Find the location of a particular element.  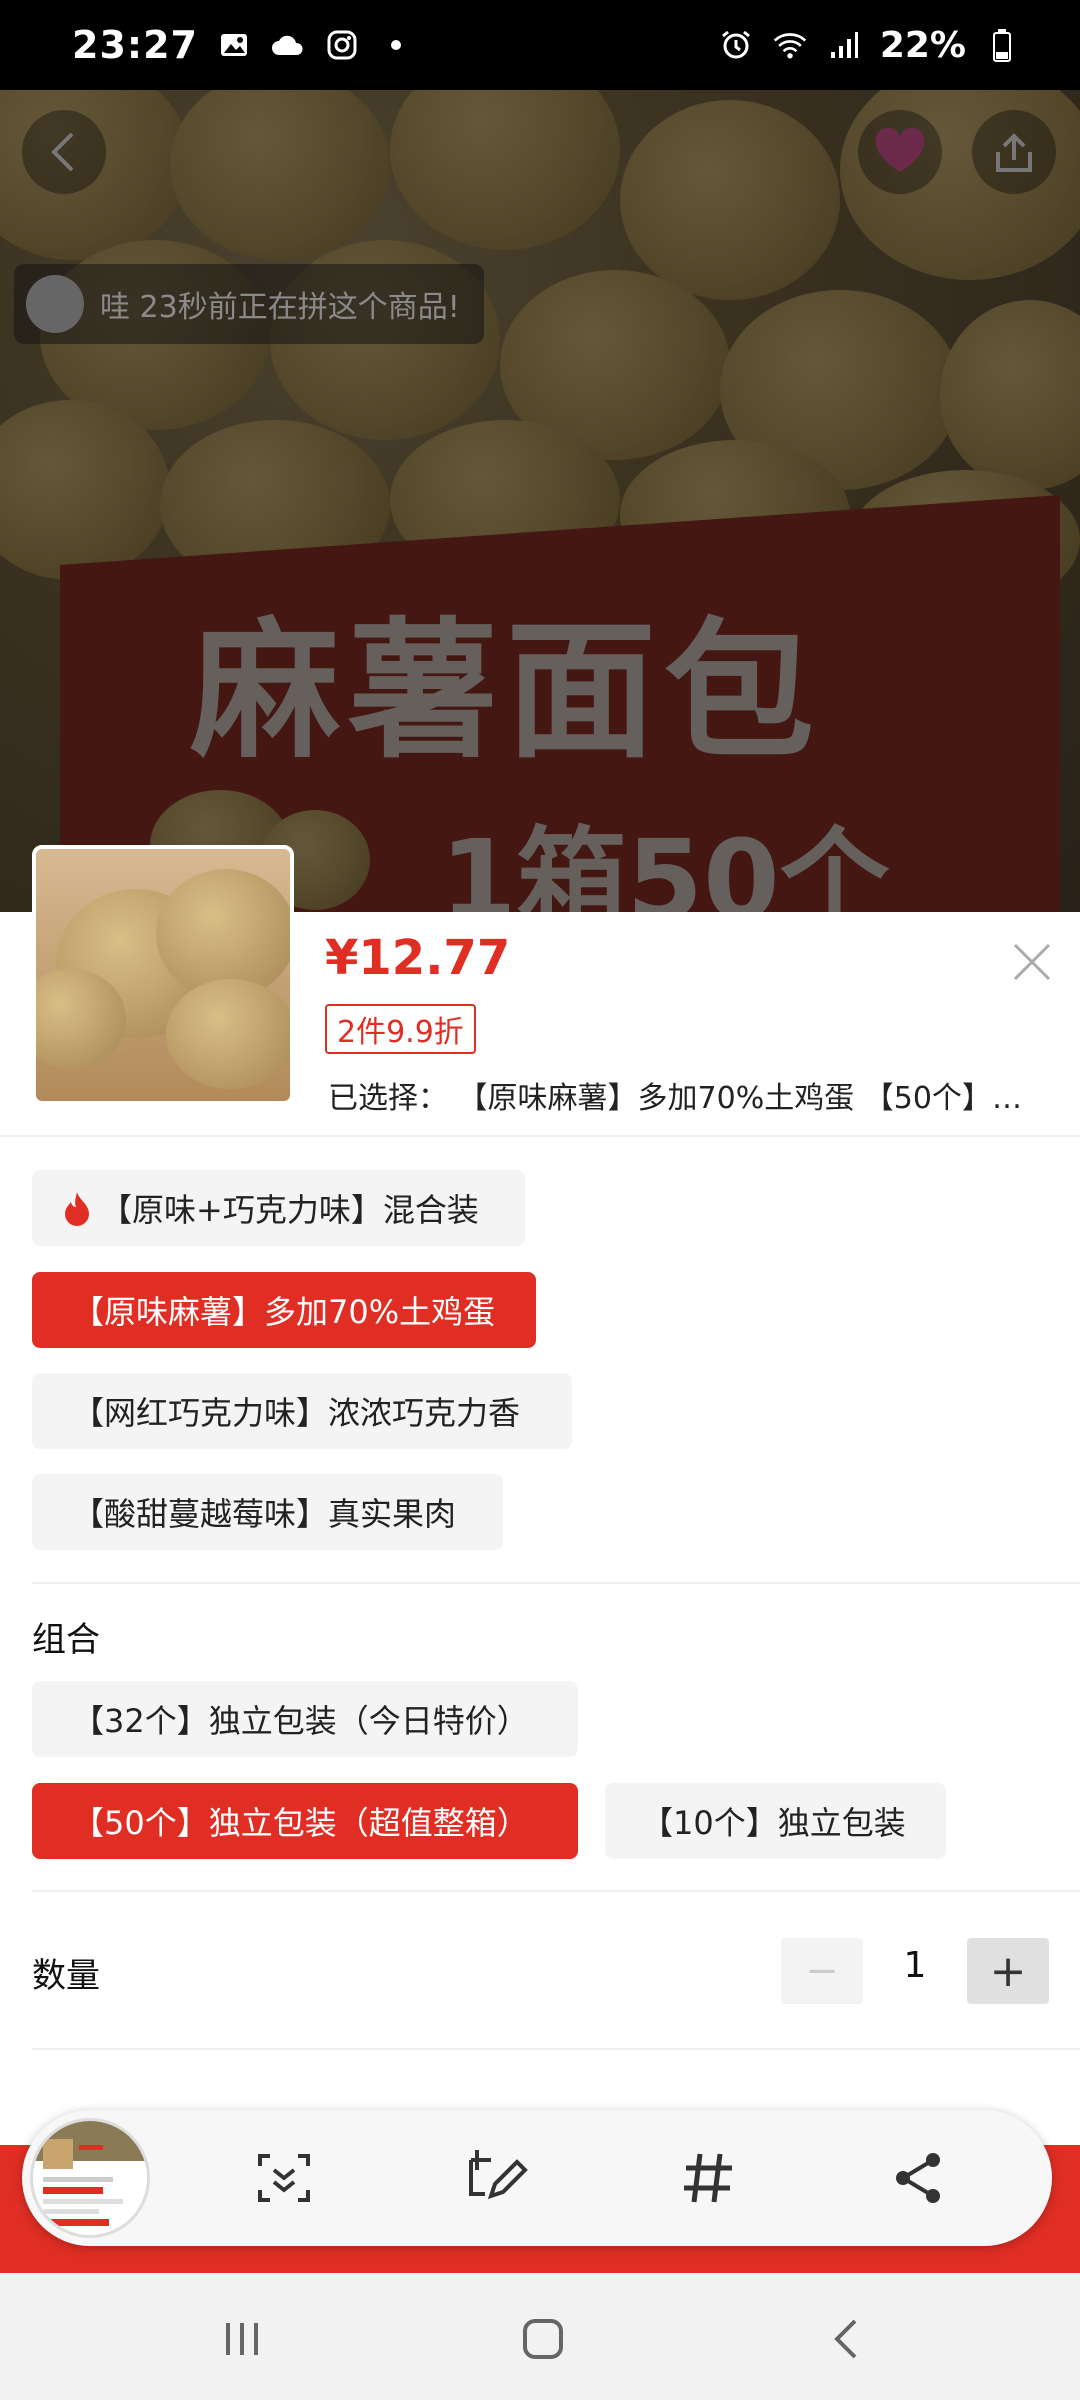

toast-text: 哇 23秒前正在拼这个商品! is located at coordinates (280, 307).